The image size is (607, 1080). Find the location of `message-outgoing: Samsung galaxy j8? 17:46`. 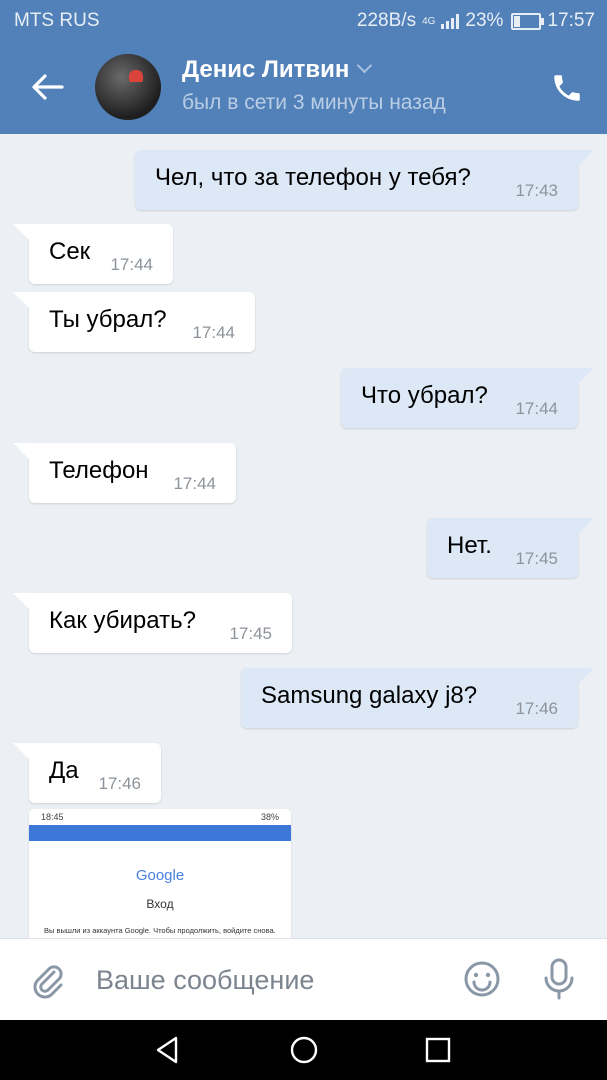

message-outgoing: Samsung galaxy j8? 17:46 is located at coordinates (417, 698).